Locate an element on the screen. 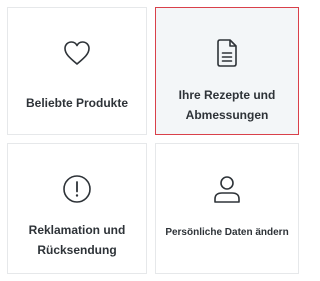  document-icon is located at coordinates (227, 53).